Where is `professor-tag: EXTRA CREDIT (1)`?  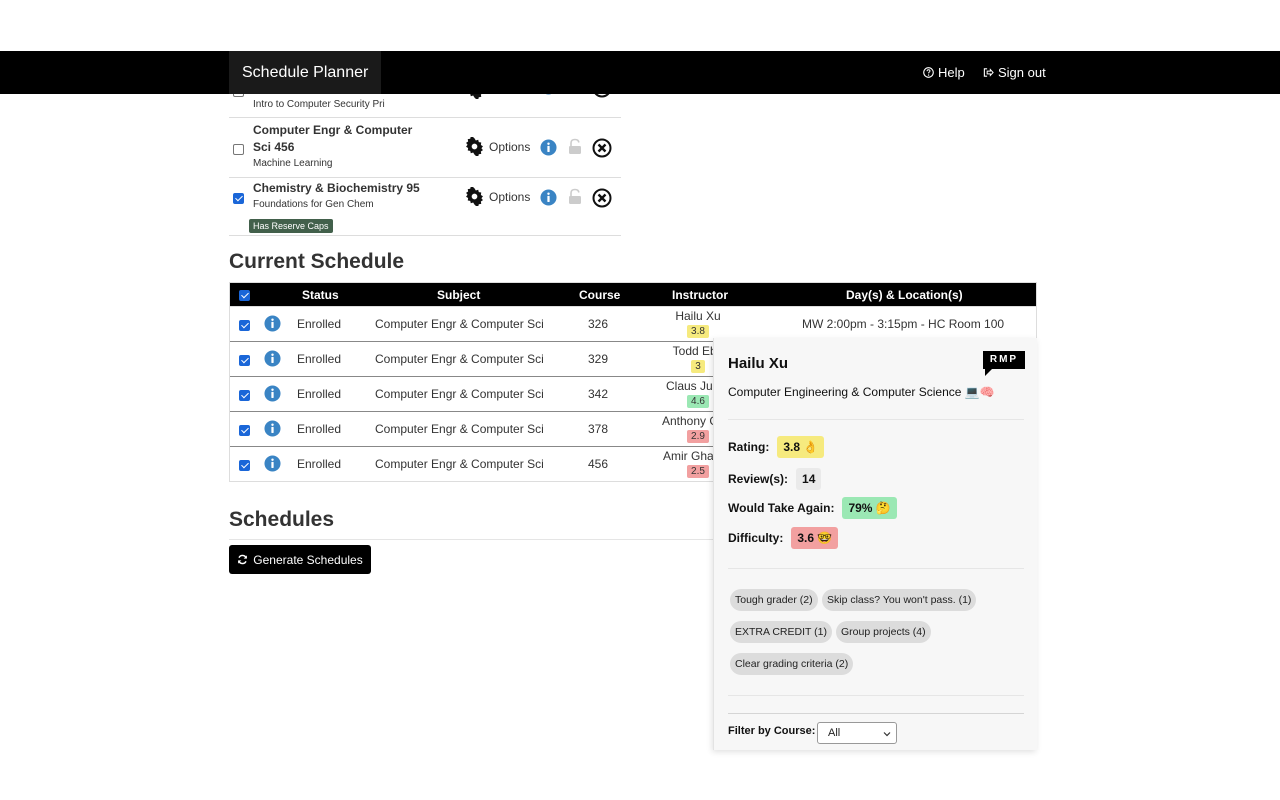
professor-tag: EXTRA CREDIT (1) is located at coordinates (781, 632).